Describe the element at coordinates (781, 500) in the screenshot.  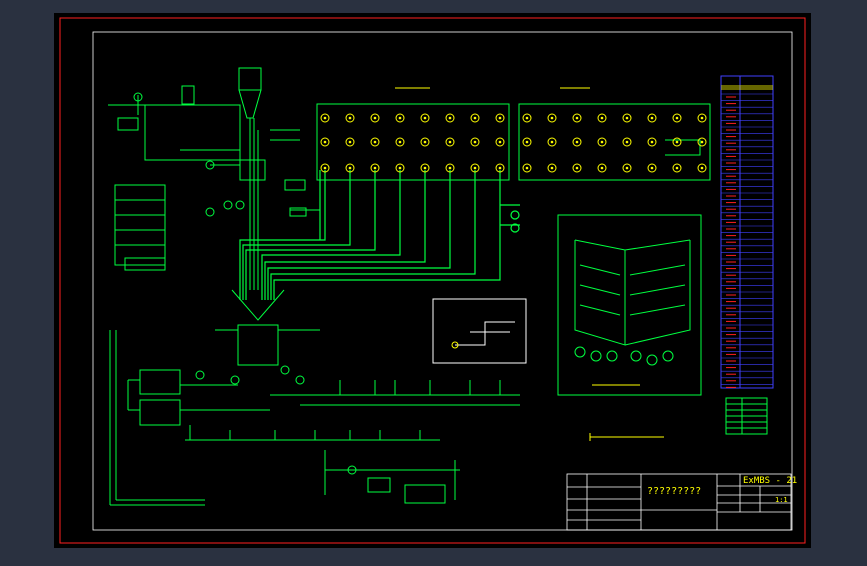
I see `drawing-scale: 1:1` at that location.